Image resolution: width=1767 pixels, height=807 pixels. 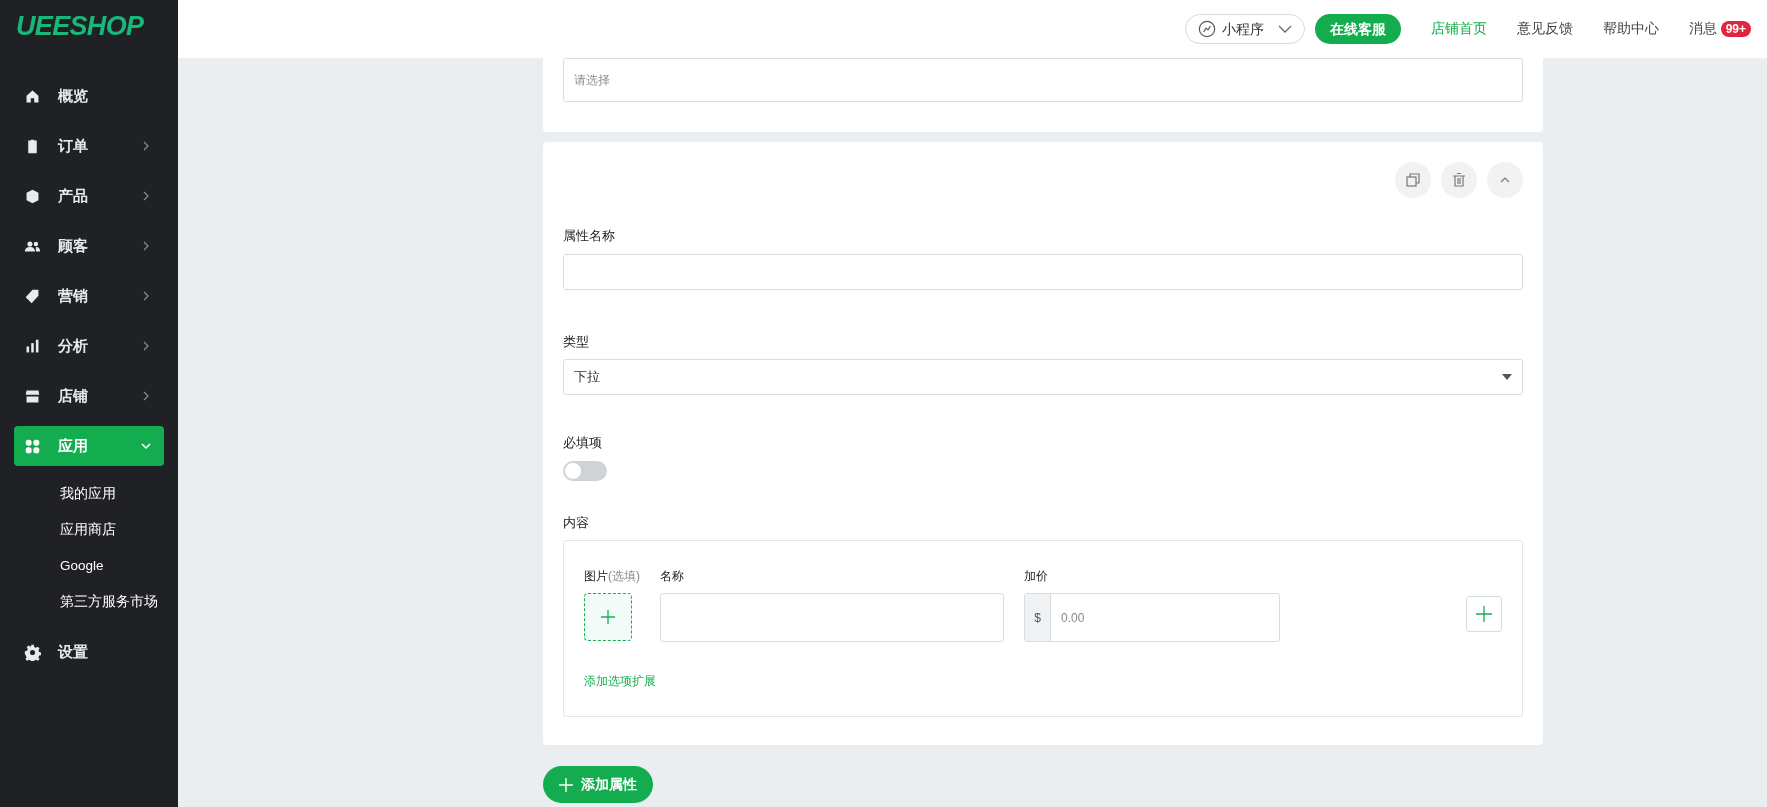 I want to click on sidebar-item: 营销, so click(x=89, y=296).